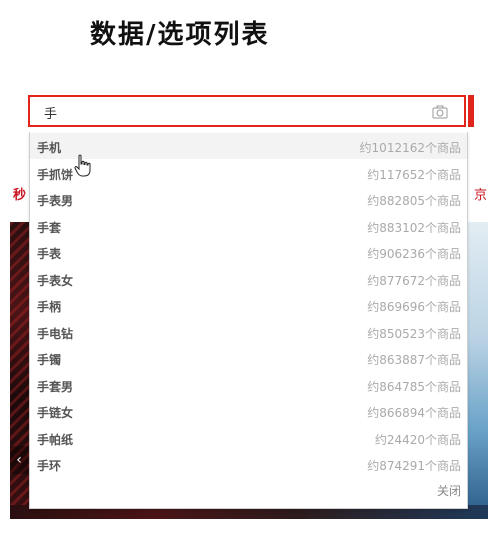  Describe the element at coordinates (248, 279) in the screenshot. I see `suggestion-item: 手表女 约877672个商品` at that location.